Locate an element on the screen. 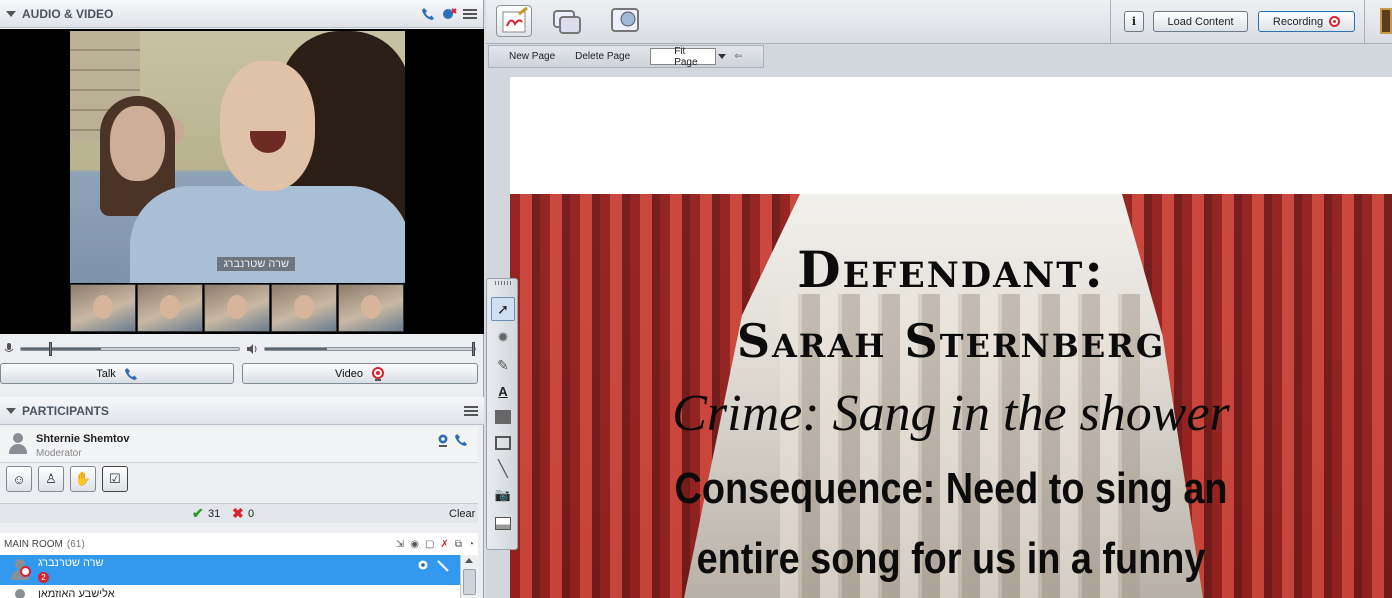 The height and width of the screenshot is (598, 1392). mic-col-icon: ✗ is located at coordinates (444, 544).